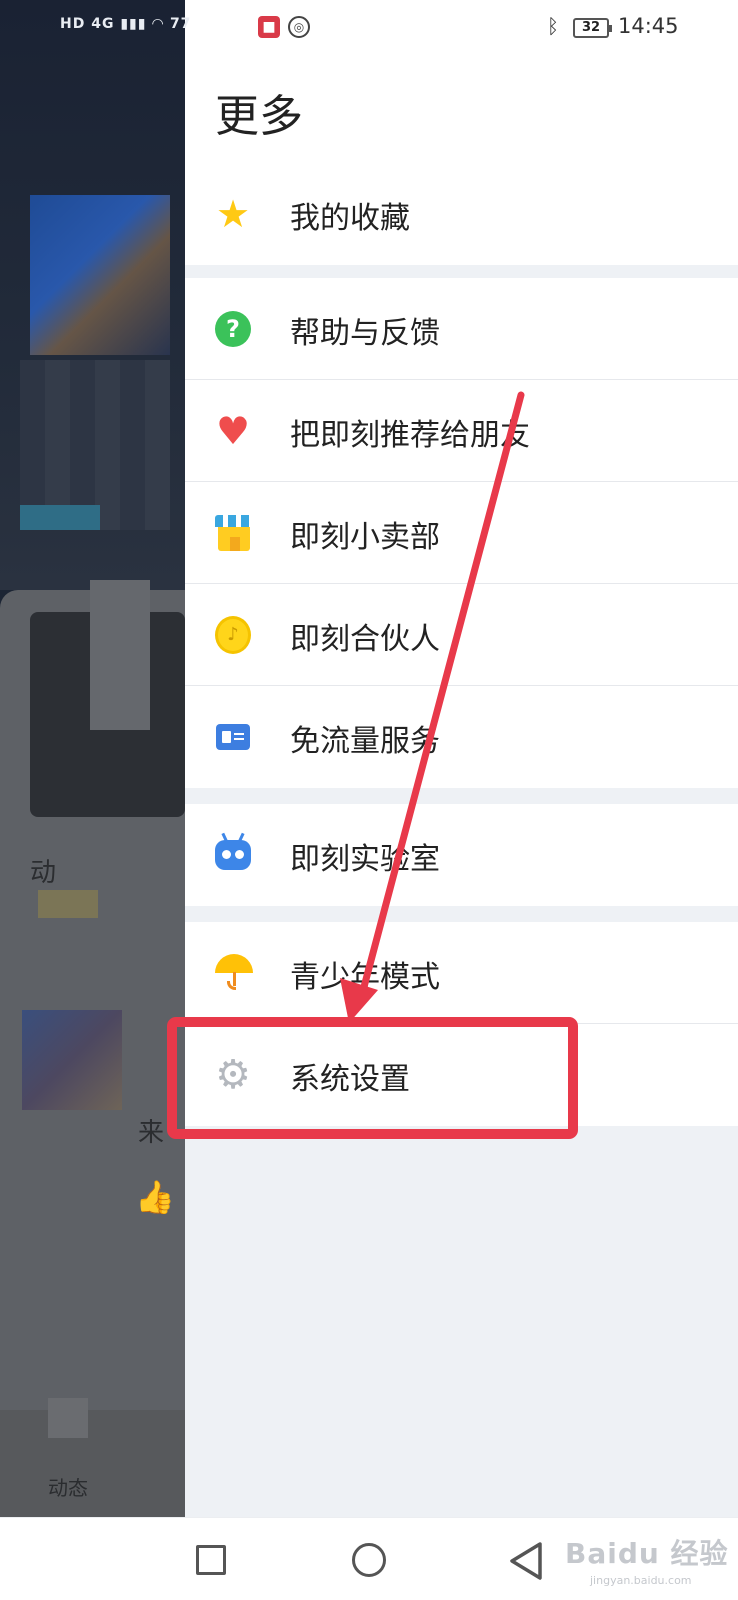  Describe the element at coordinates (350, 1079) in the screenshot. I see `menu-item-label: 系统设置` at that location.